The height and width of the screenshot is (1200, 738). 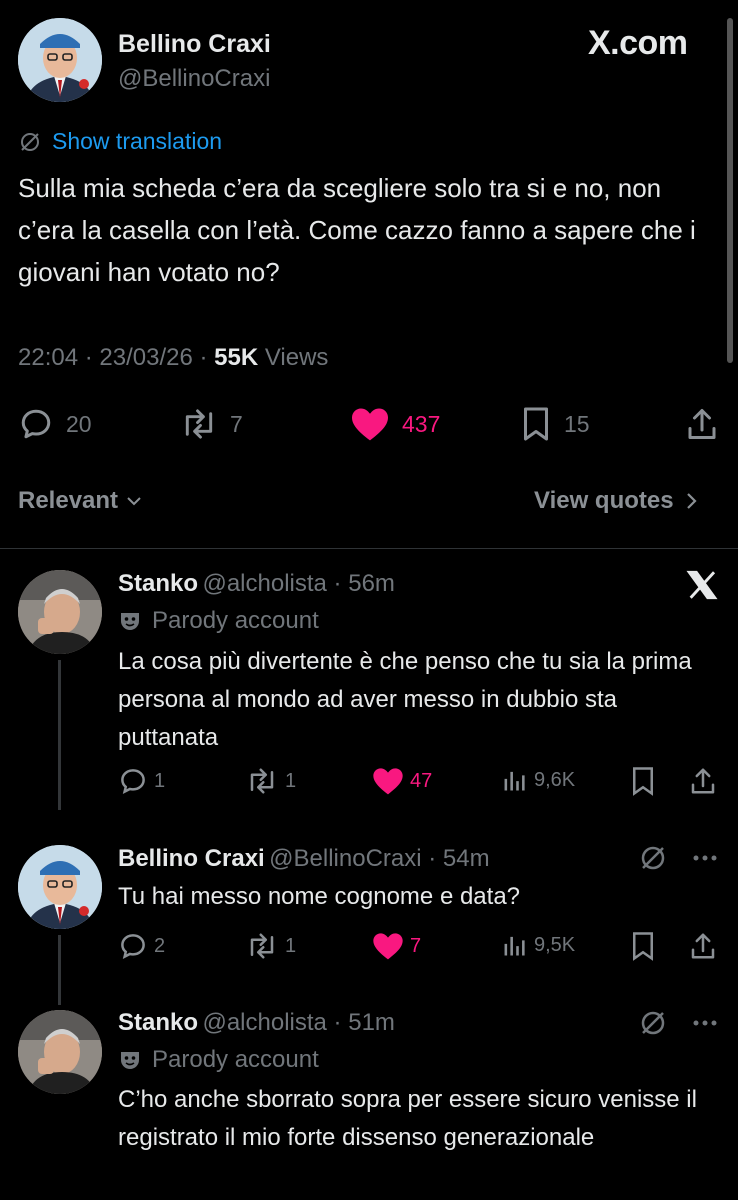 What do you see at coordinates (194, 79) in the screenshot?
I see `author-handle: @BellinoCraxi` at bounding box center [194, 79].